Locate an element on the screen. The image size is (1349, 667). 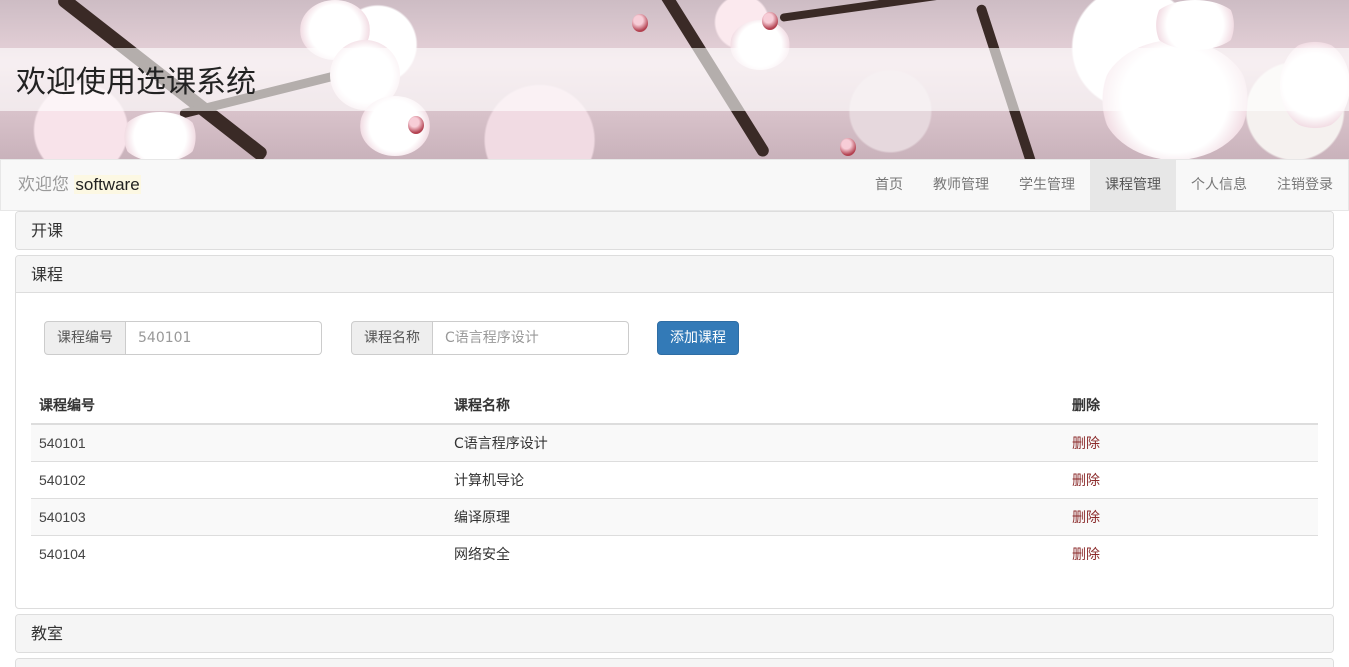
course-name-cell: C语言程序设计 is located at coordinates (755, 442).